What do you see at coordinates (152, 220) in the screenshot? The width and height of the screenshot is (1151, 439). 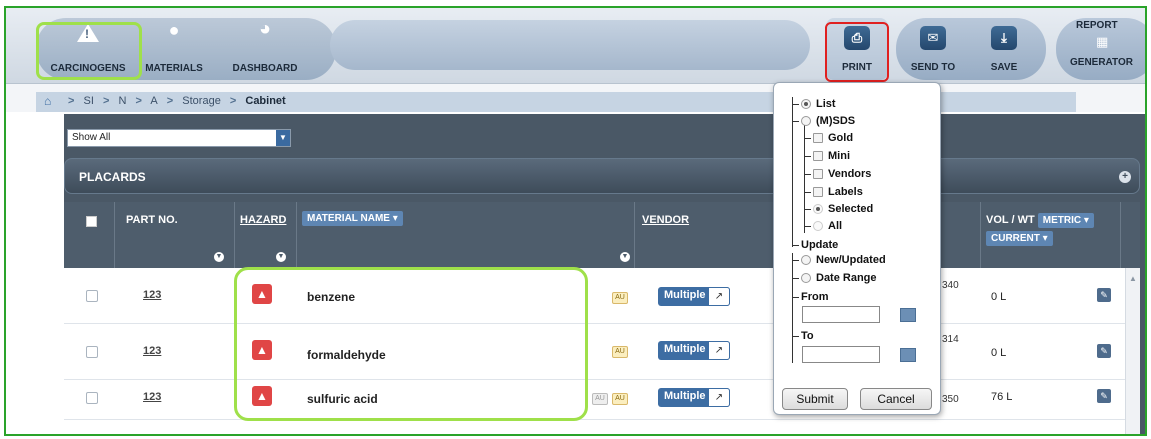 I see `col-part-no: PART NO.` at bounding box center [152, 220].